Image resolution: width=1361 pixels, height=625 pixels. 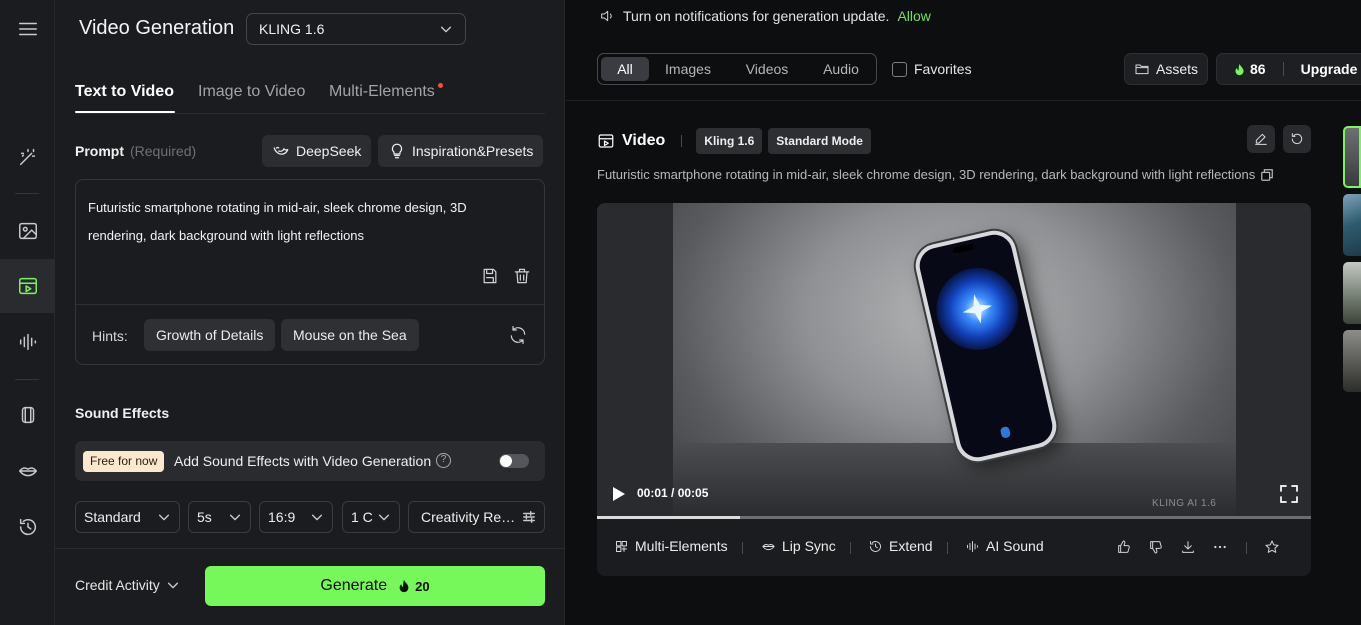 I want to click on favorites-checkbox: Favorites, so click(x=932, y=69).